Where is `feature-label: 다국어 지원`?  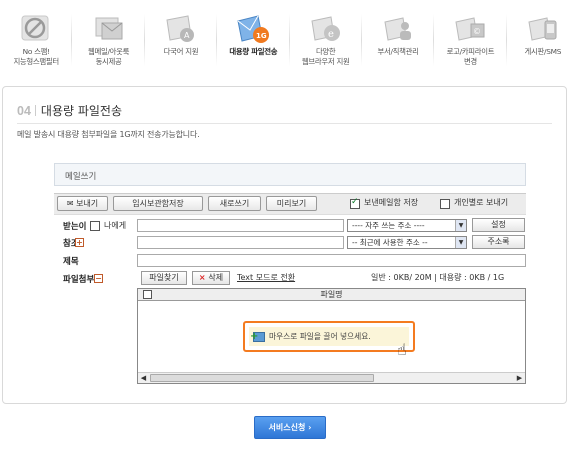 feature-label: 다국어 지원 is located at coordinates (181, 51).